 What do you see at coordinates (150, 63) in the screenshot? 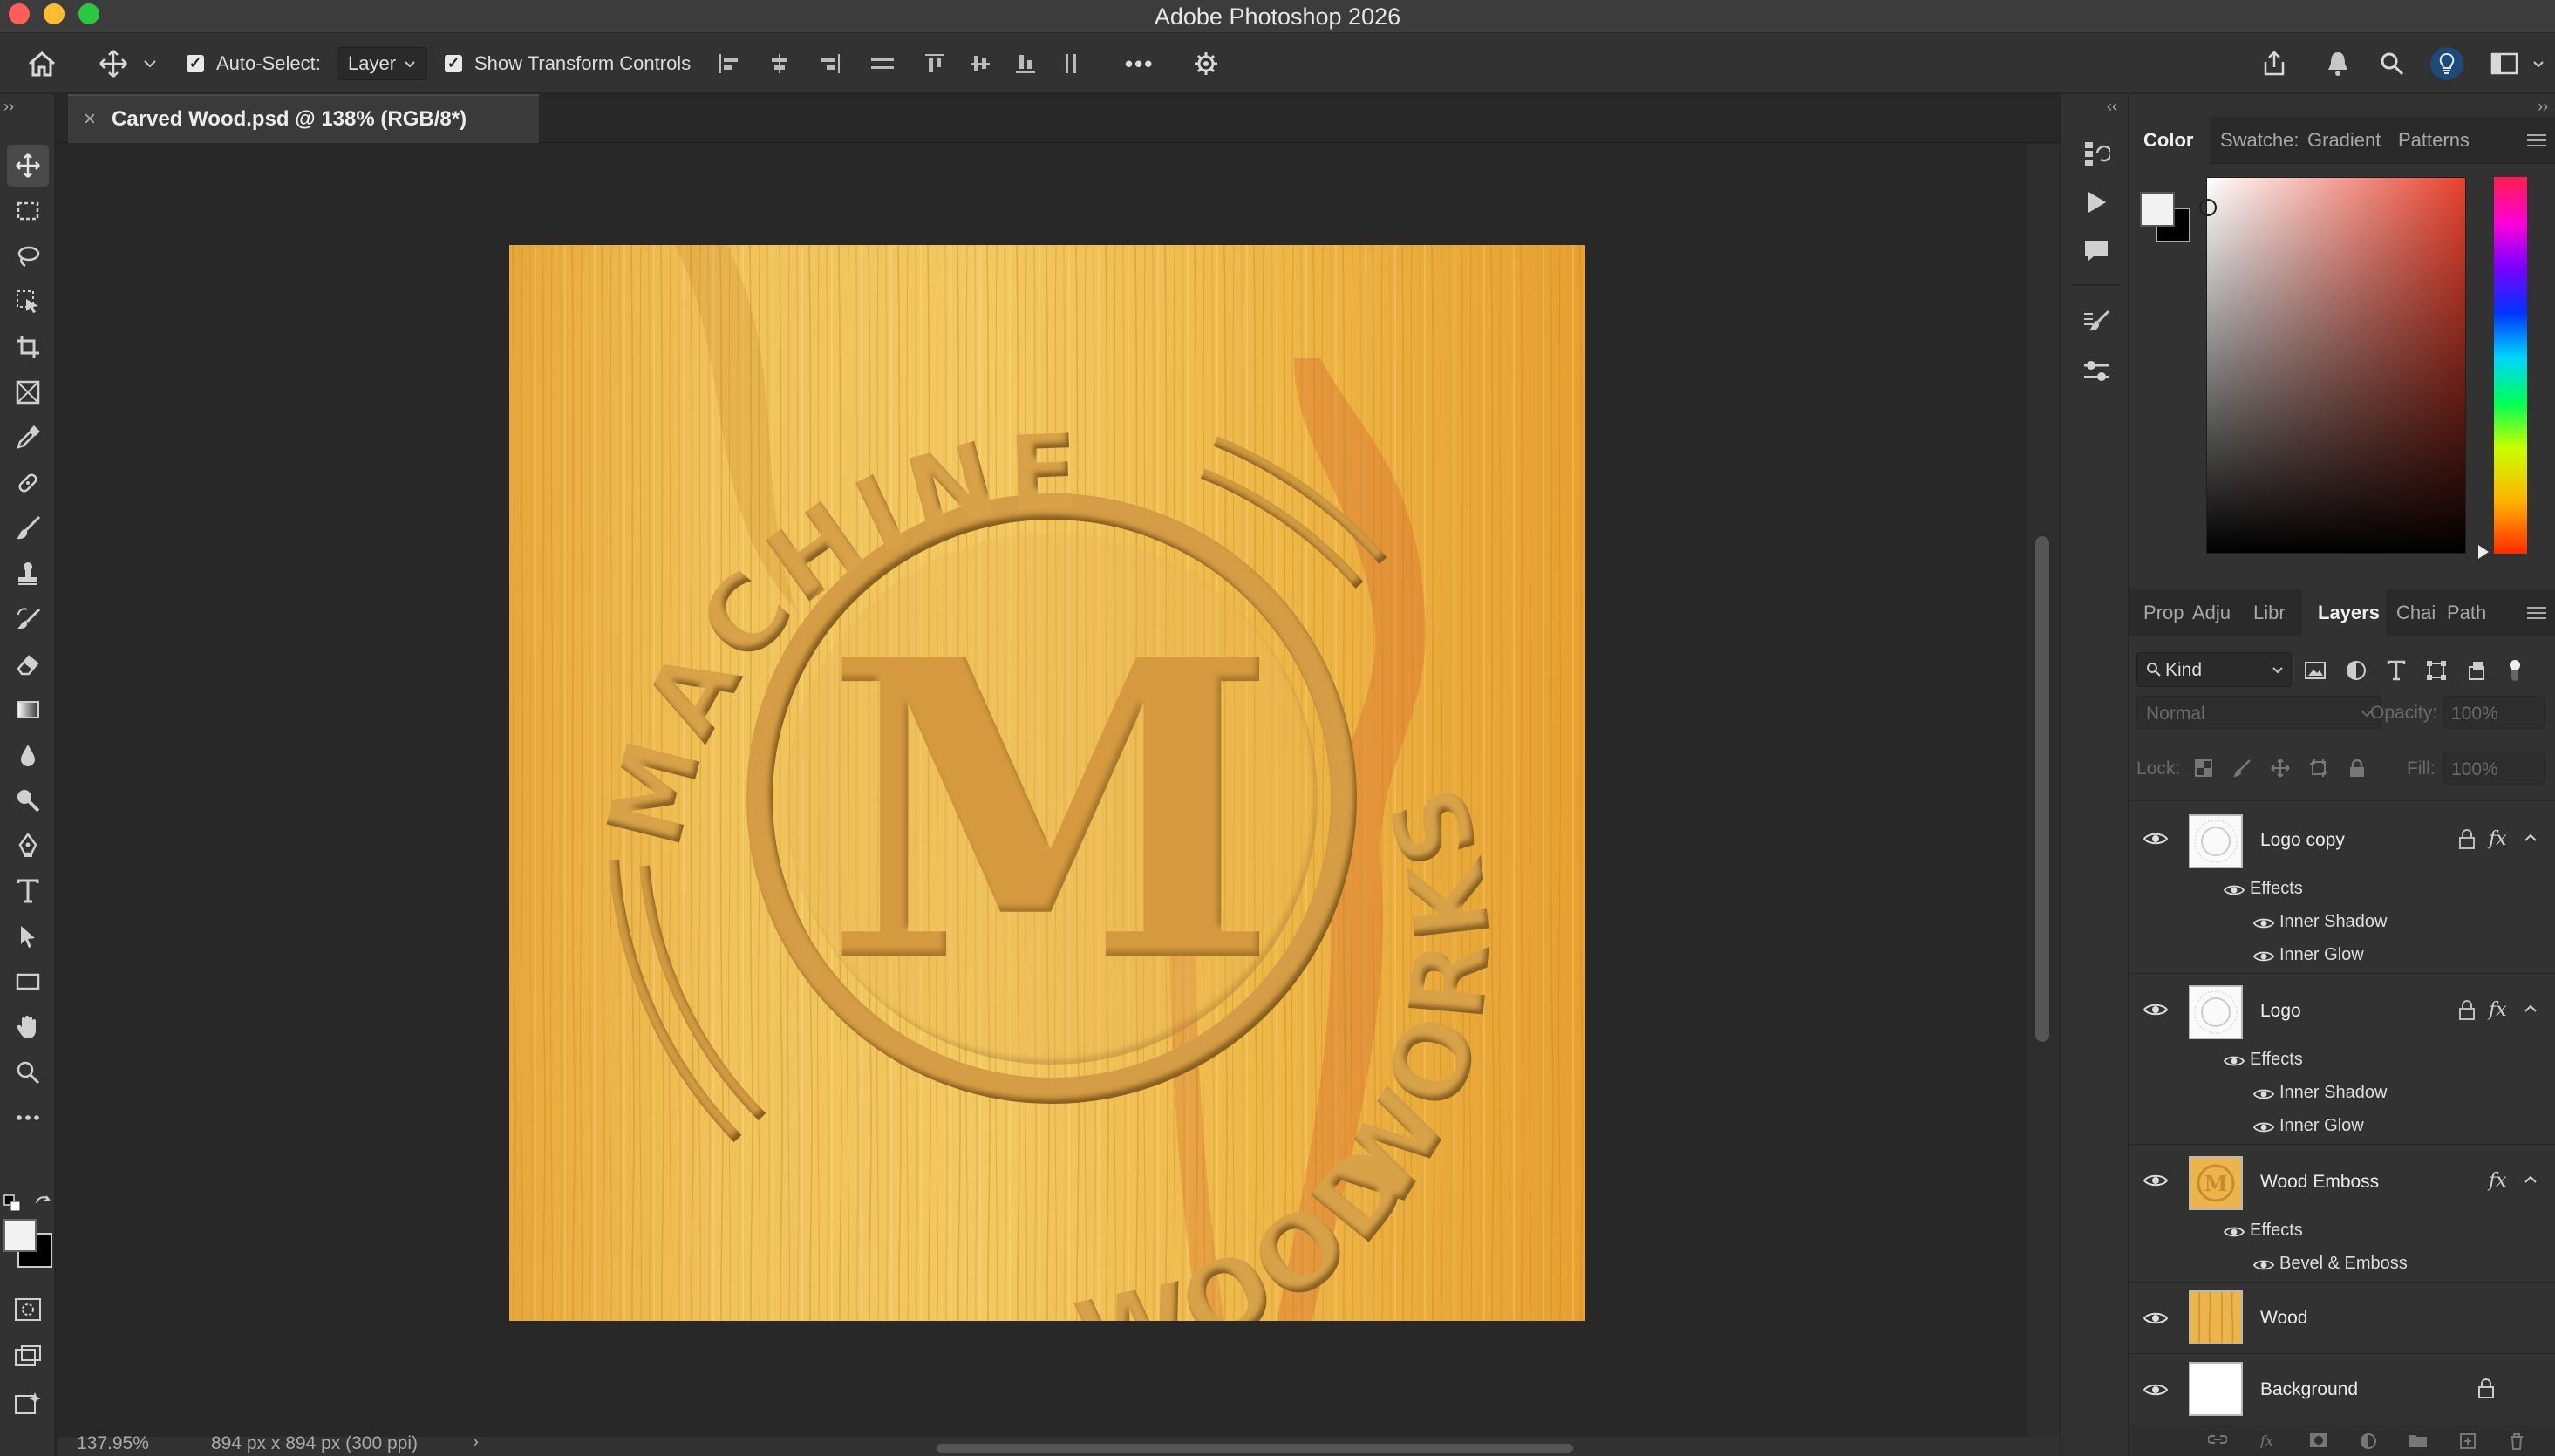
I see `tool-preset-chevron-down-icon` at bounding box center [150, 63].